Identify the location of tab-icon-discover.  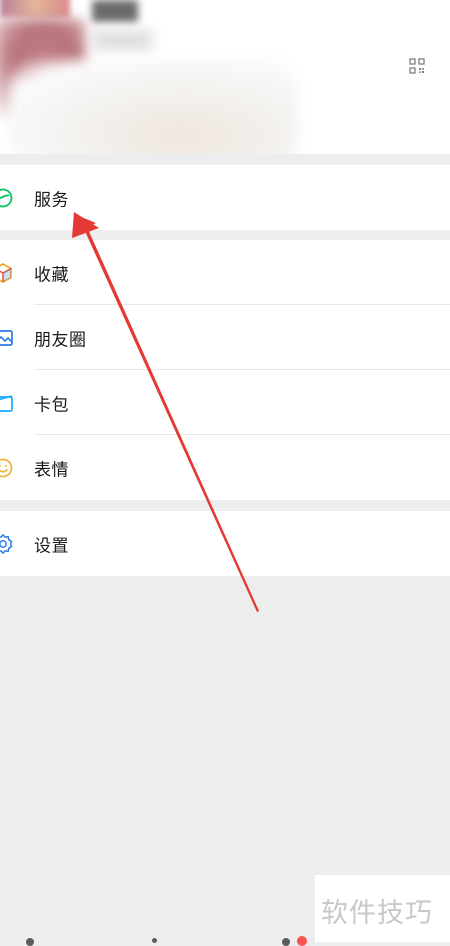
(286, 942).